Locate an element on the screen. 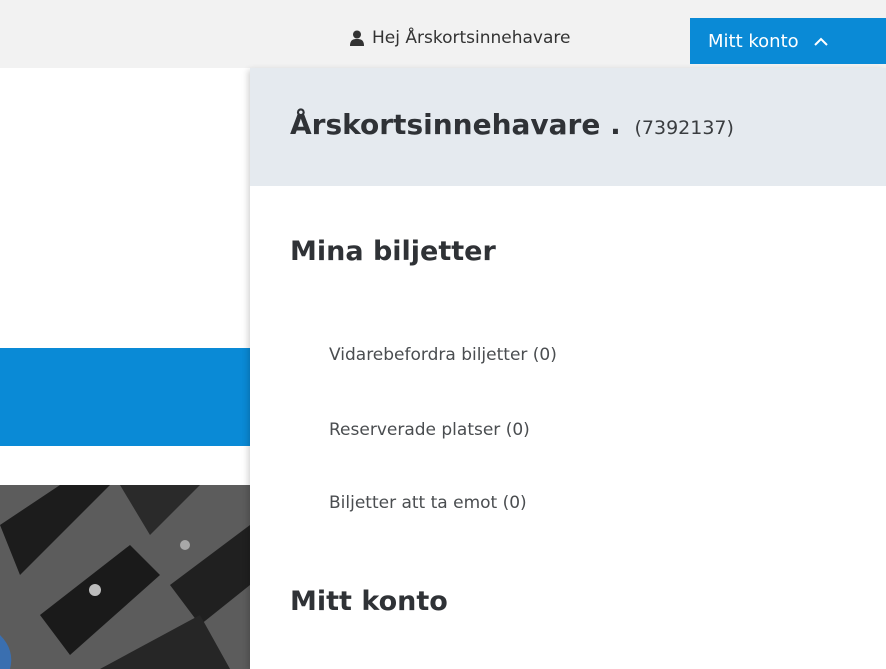 This screenshot has height=669, width=886. user-icon is located at coordinates (357, 38).